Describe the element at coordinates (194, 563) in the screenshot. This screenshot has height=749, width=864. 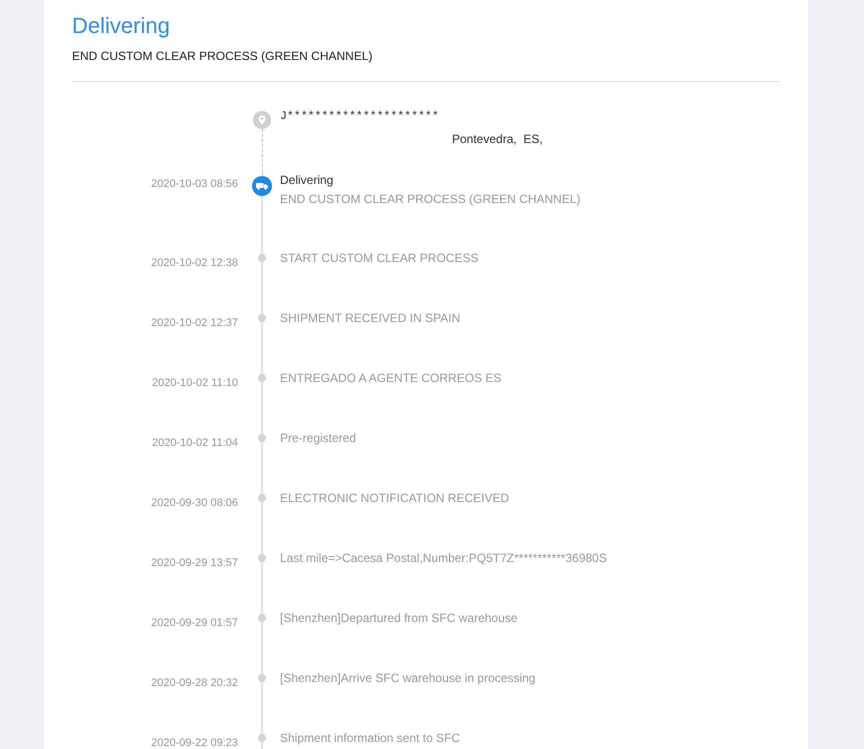
I see `event-time: 2020-09-29 13:57` at that location.